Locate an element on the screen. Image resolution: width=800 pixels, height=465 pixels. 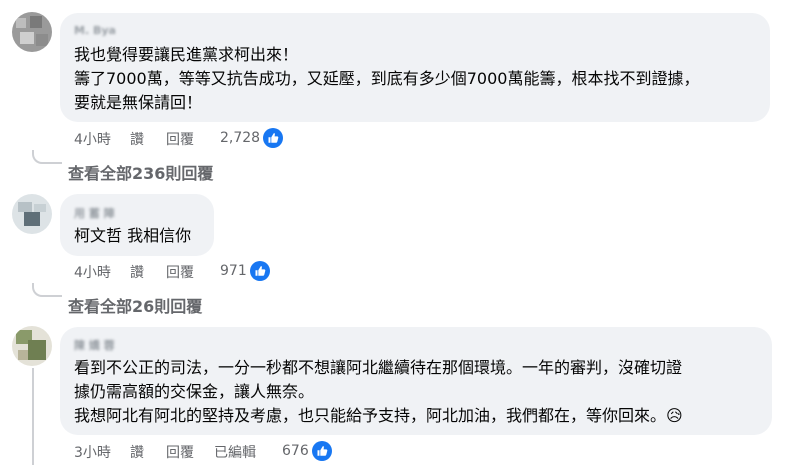
reaction-count: 971 is located at coordinates (245, 271).